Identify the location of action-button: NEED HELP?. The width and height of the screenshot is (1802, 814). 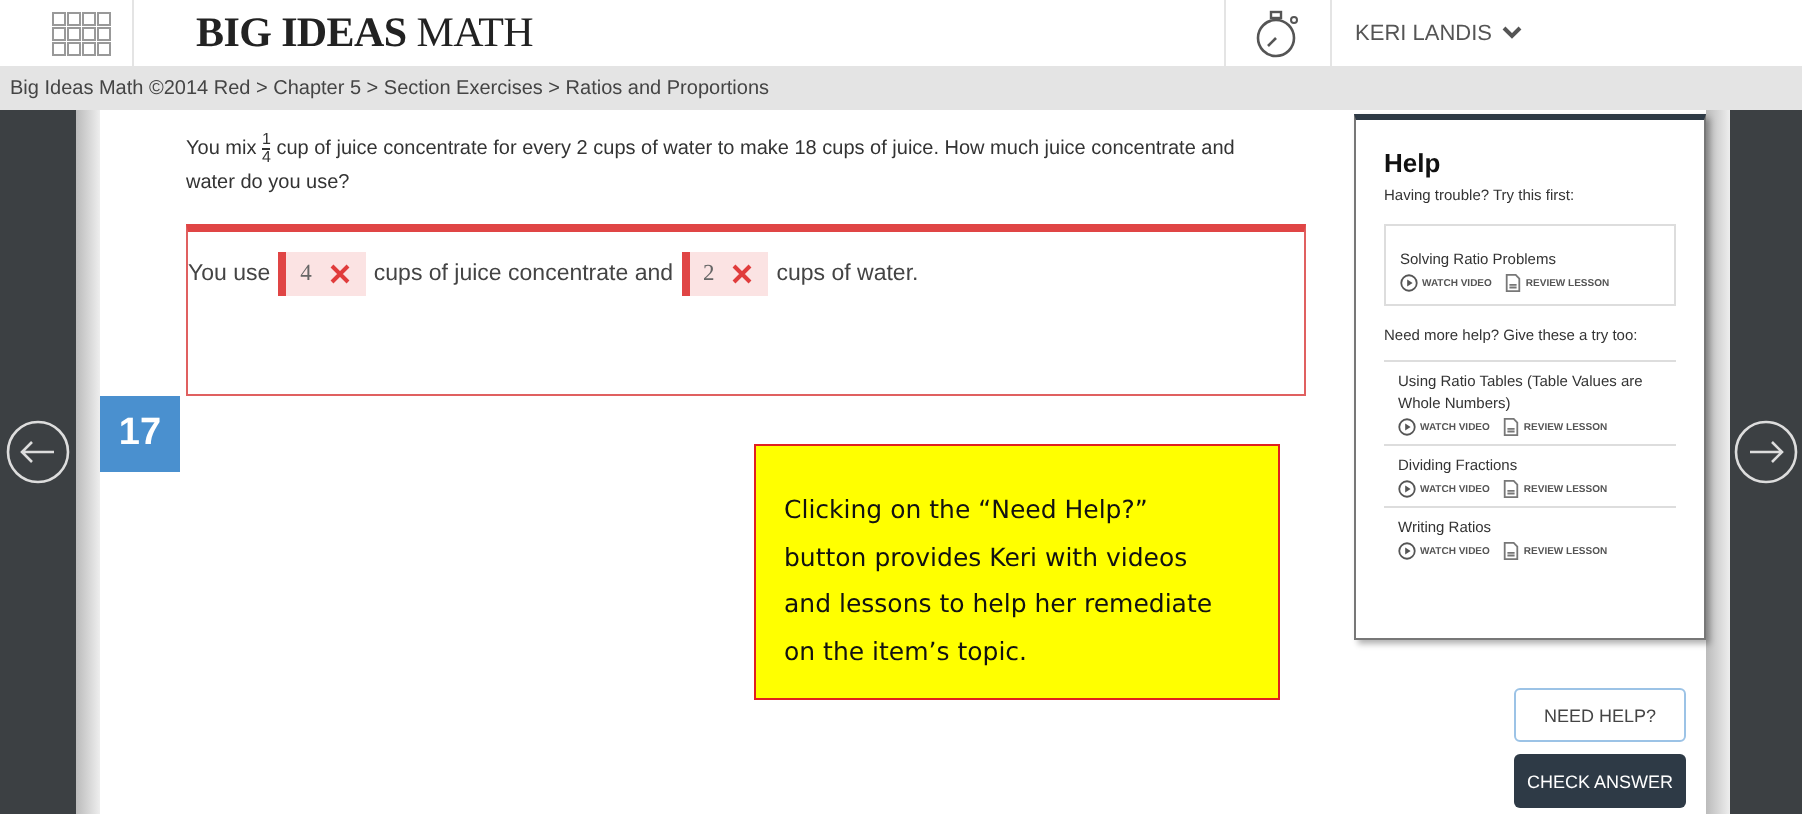
(1600, 715).